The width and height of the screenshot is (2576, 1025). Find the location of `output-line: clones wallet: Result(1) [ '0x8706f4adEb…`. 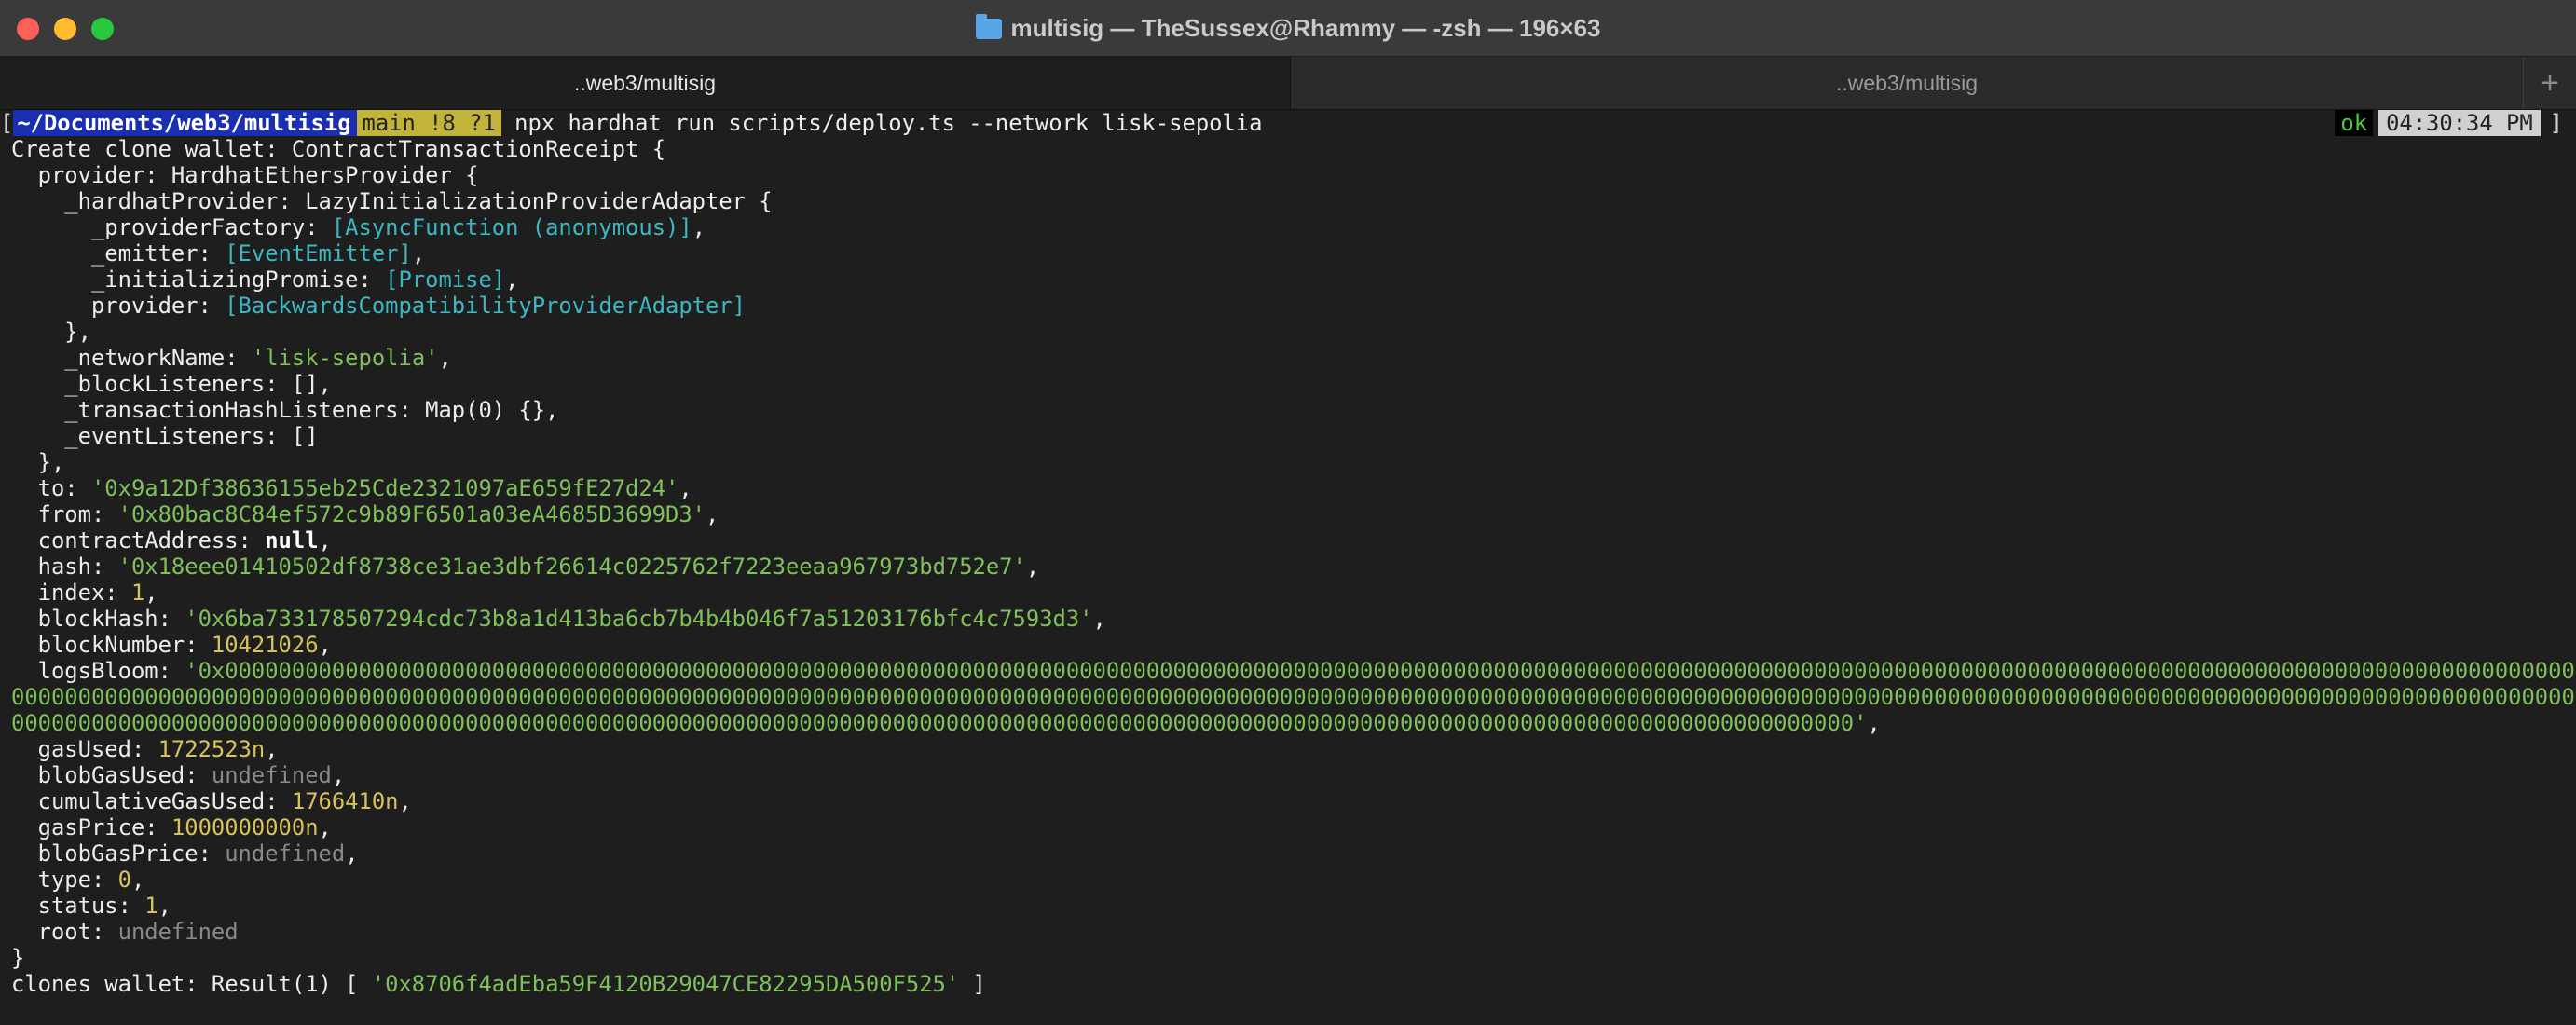

output-line: clones wallet: Result(1) [ '0x8706f4adEb… is located at coordinates (498, 984).